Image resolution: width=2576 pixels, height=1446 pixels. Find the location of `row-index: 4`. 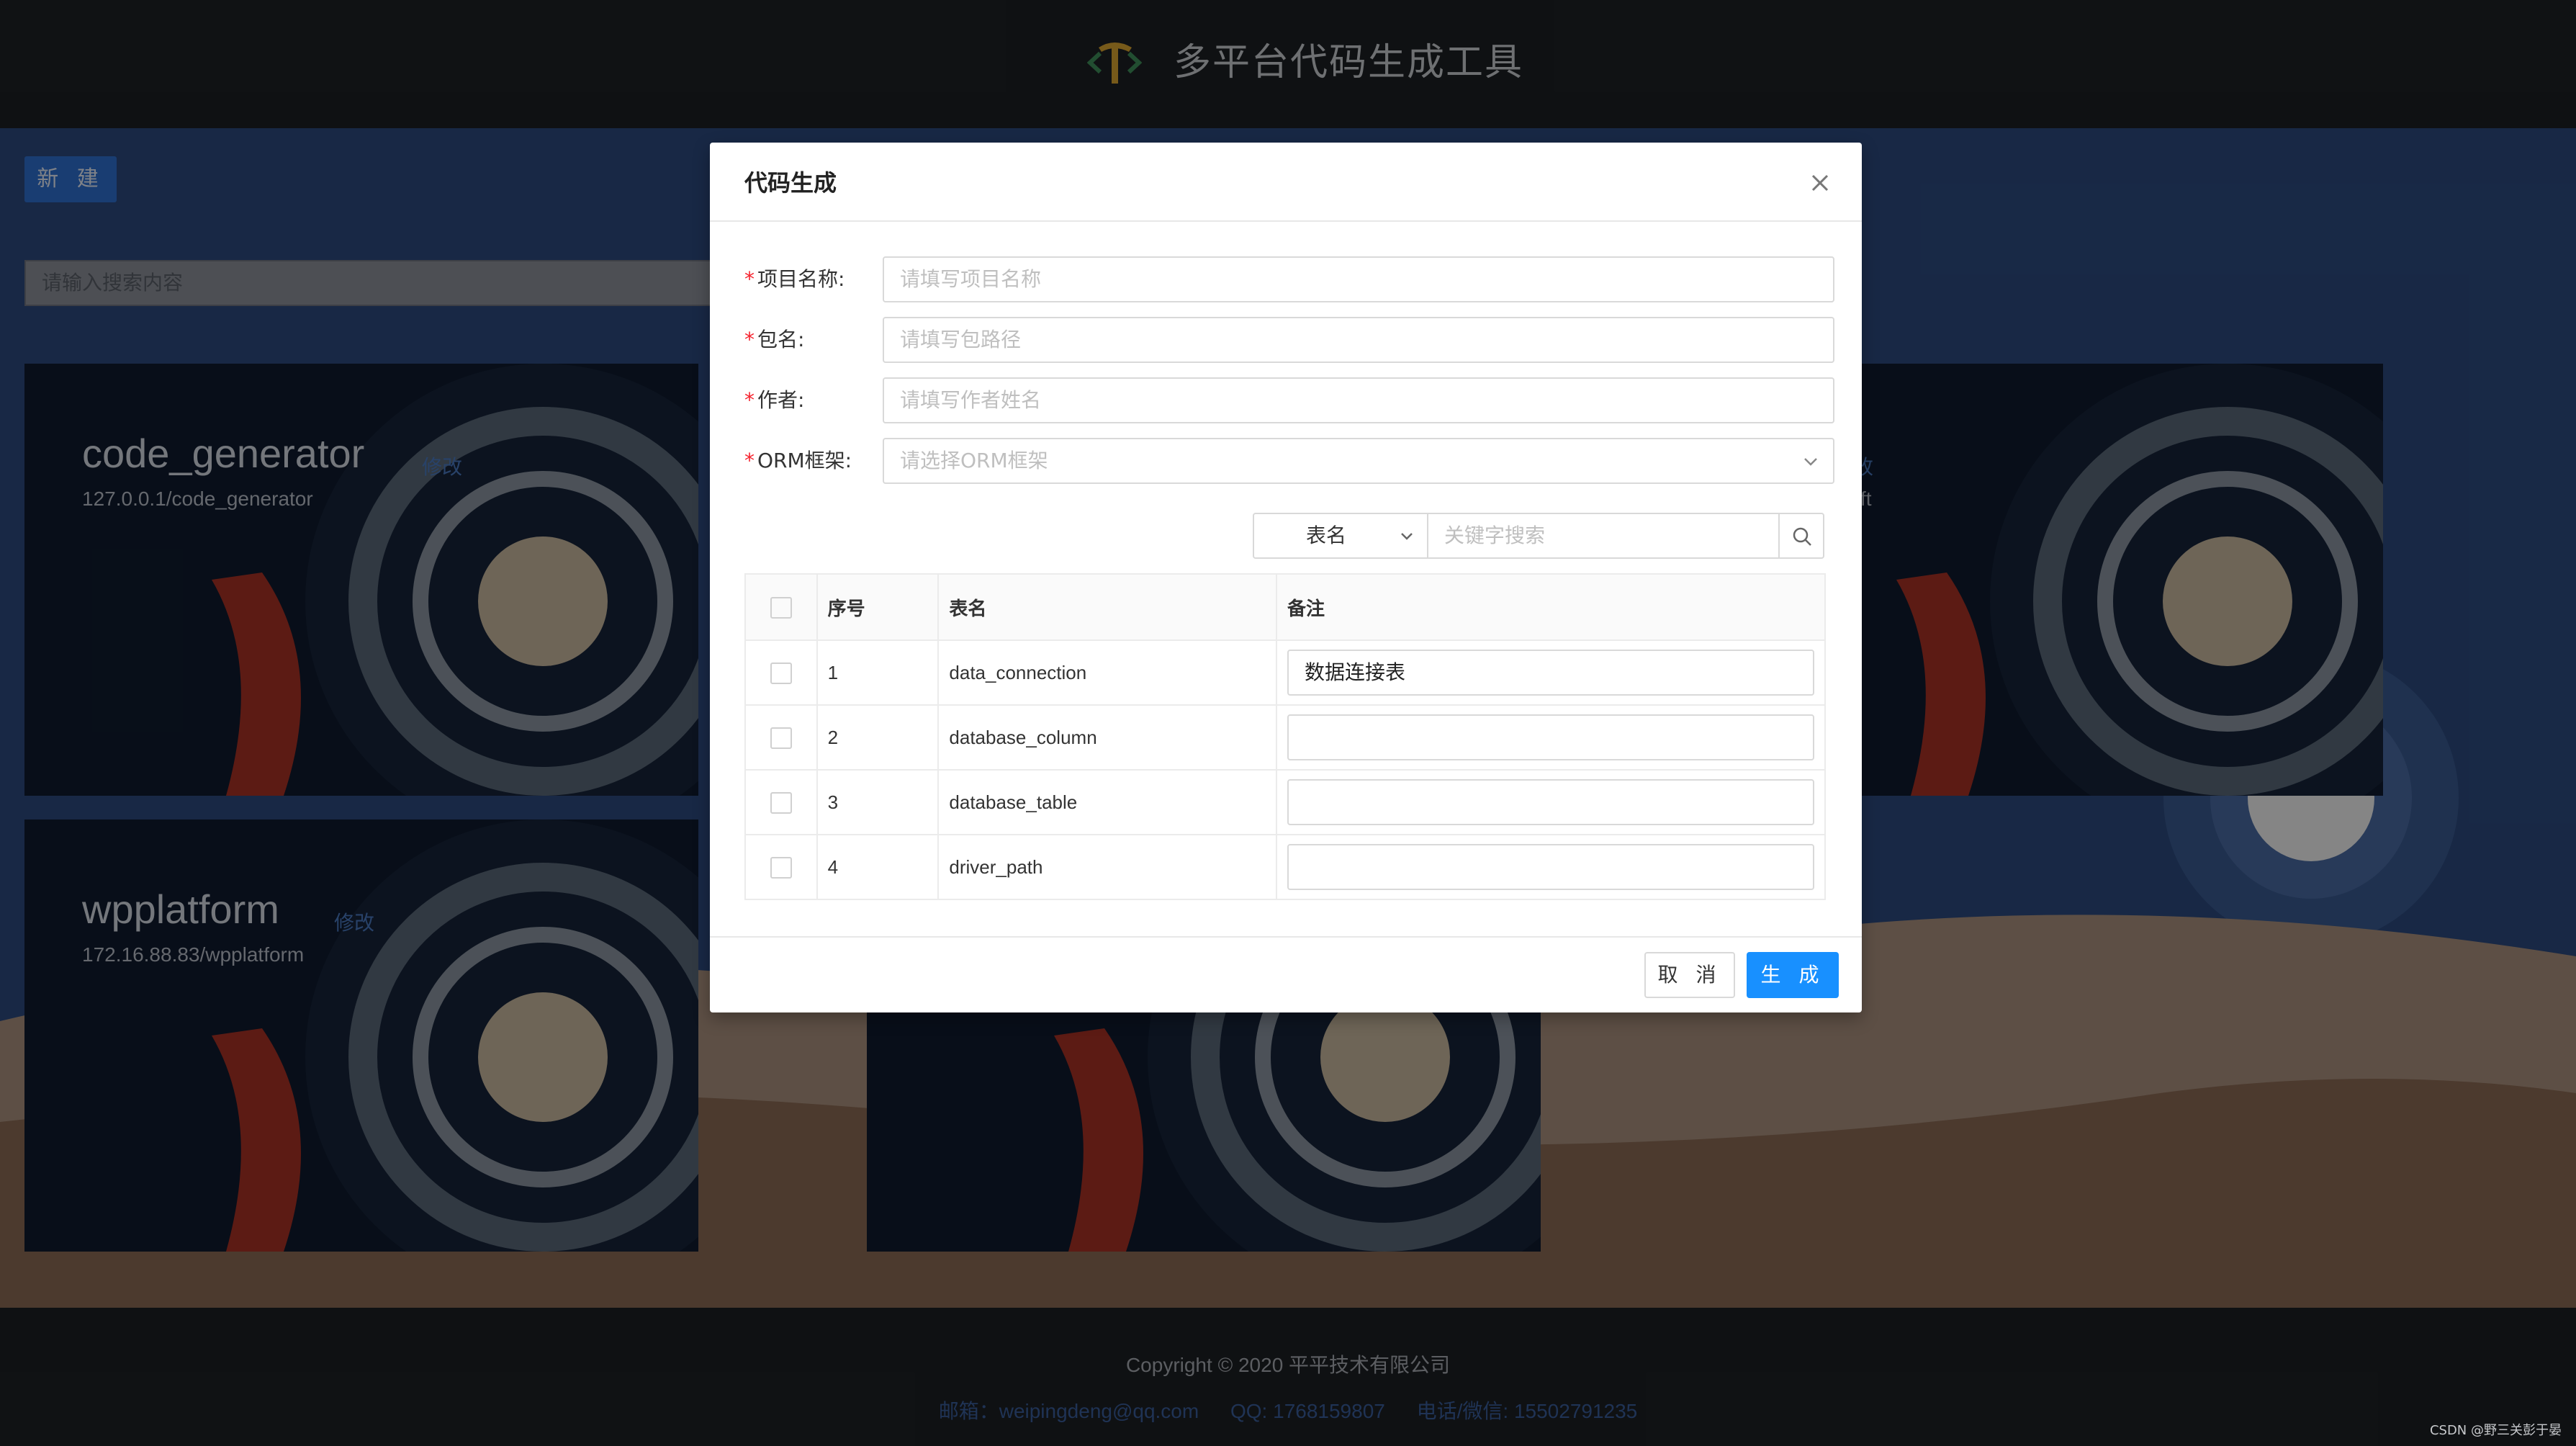

row-index: 4 is located at coordinates (878, 867).